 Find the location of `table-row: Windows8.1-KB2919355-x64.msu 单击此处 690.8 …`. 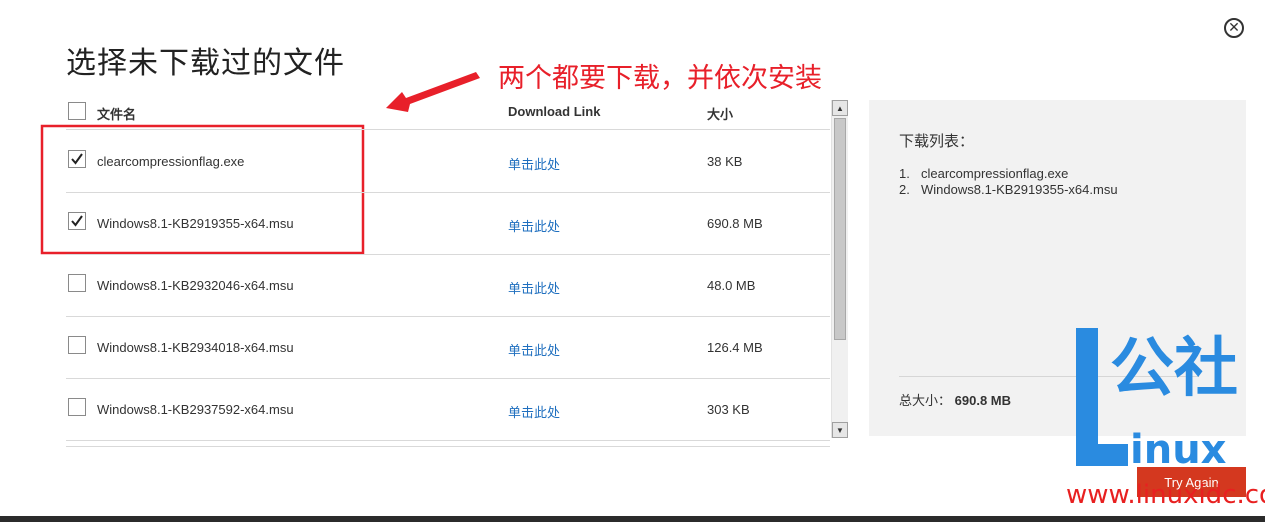

table-row: Windows8.1-KB2919355-x64.msu 单击此处 690.8 … is located at coordinates (448, 223).